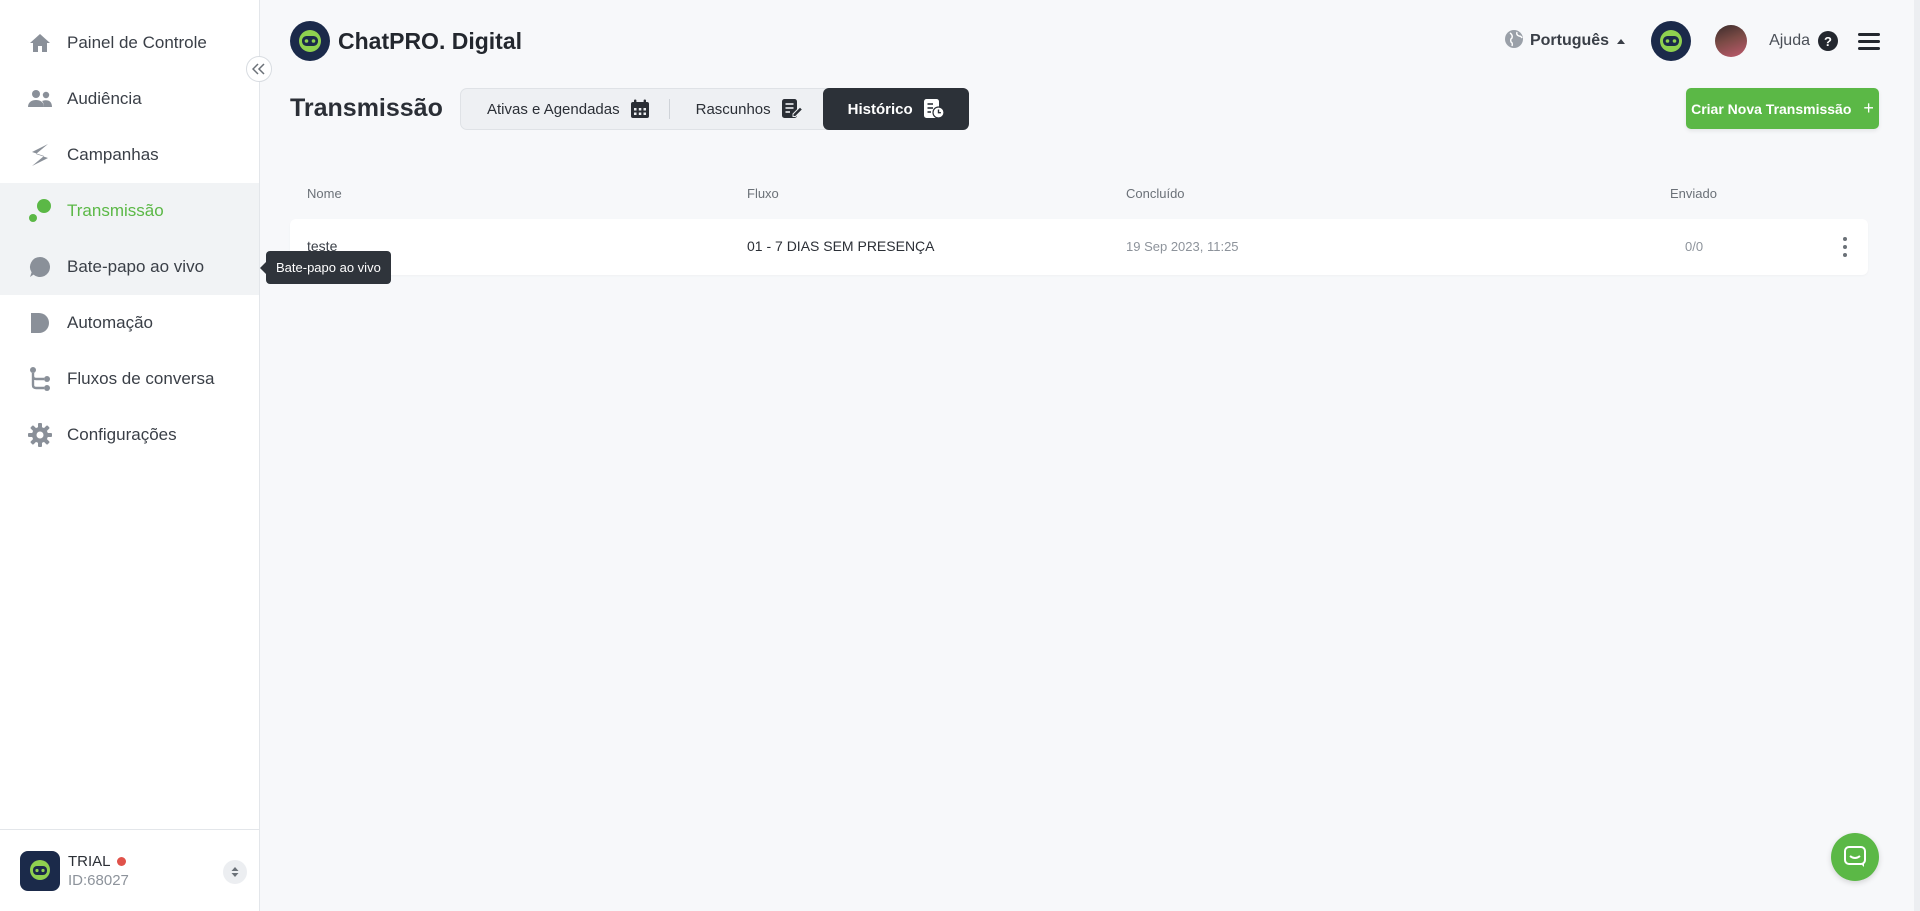 The width and height of the screenshot is (1920, 911). Describe the element at coordinates (1771, 108) in the screenshot. I see `create-broadcast-label: Criar Nova Transmissão` at that location.